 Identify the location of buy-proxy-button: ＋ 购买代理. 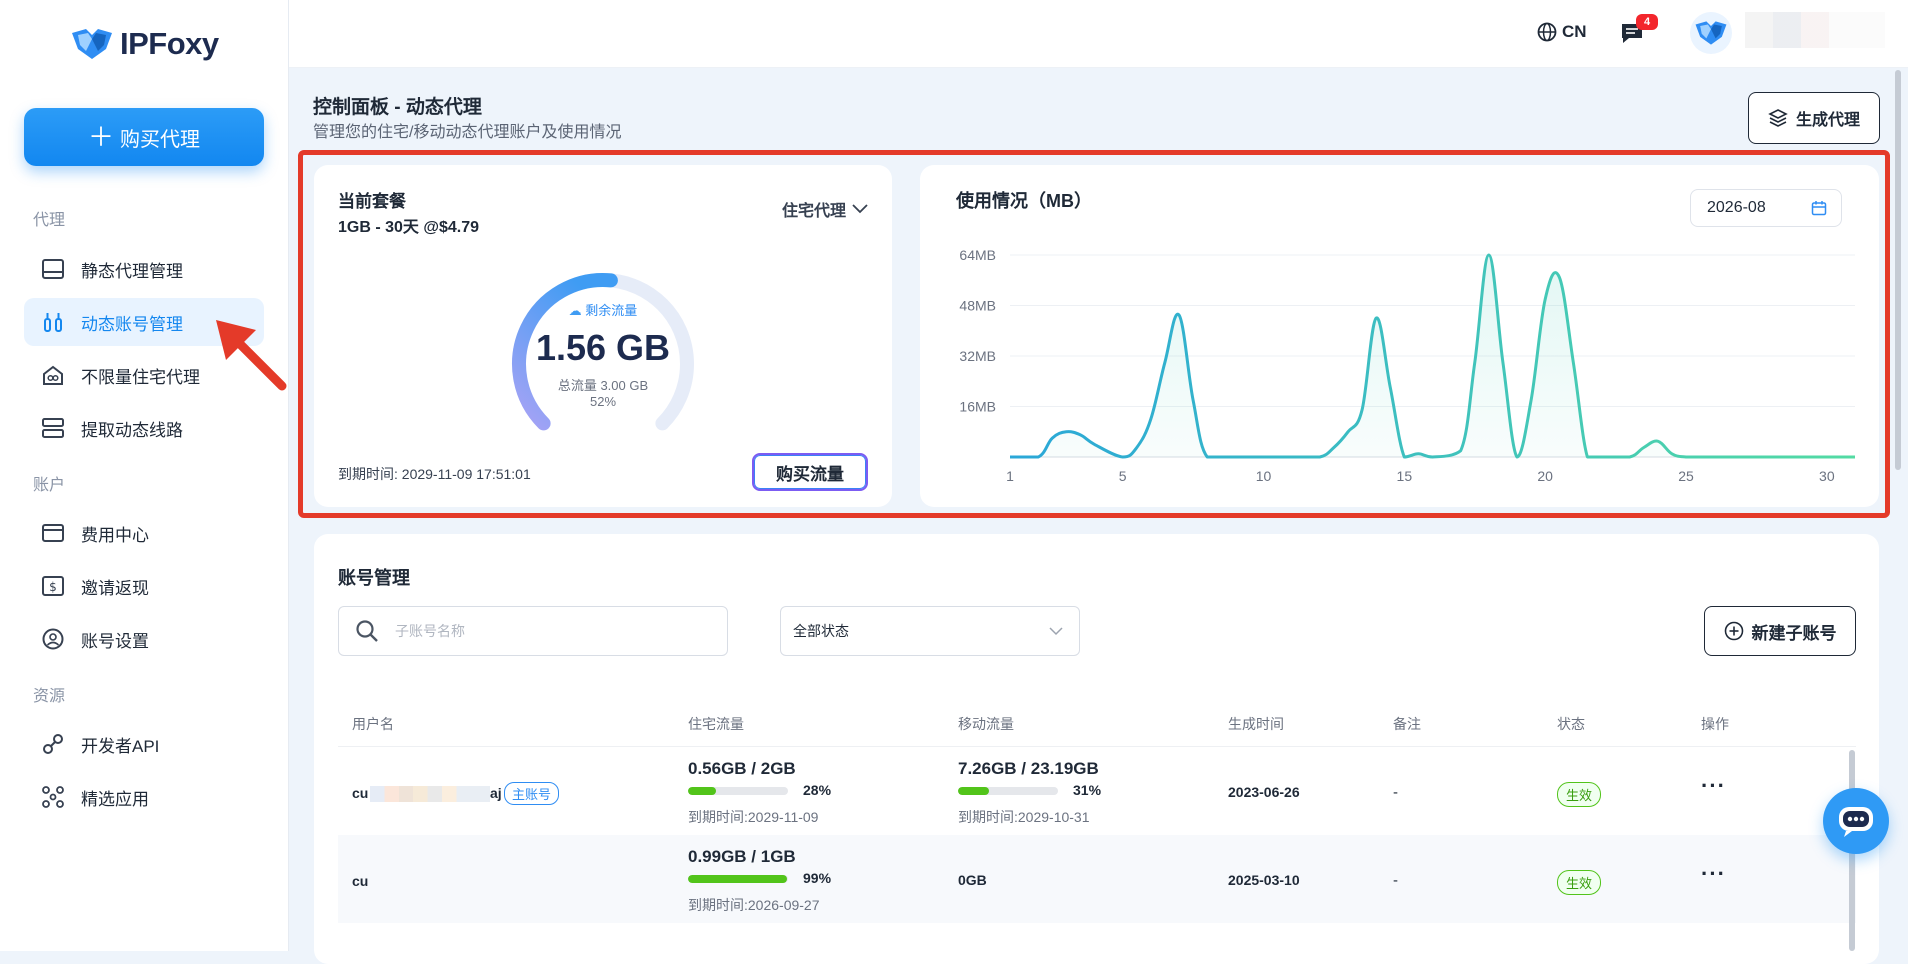
(144, 137).